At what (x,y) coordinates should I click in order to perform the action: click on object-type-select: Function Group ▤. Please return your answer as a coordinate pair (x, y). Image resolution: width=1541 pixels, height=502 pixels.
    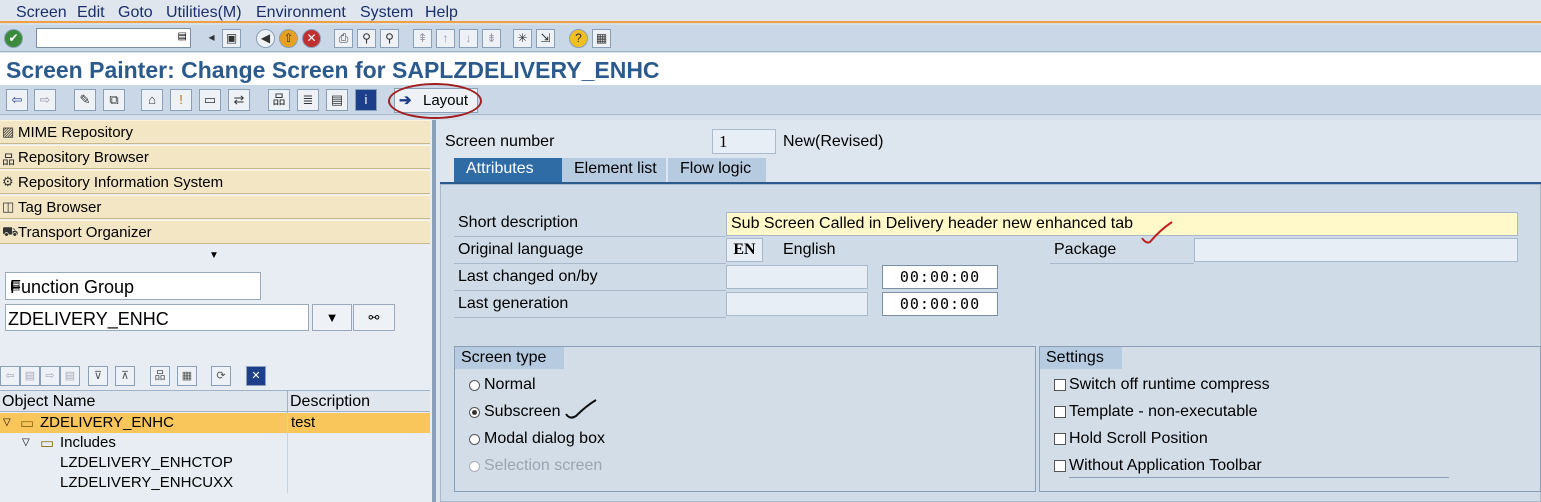
    Looking at the image, I should click on (133, 286).